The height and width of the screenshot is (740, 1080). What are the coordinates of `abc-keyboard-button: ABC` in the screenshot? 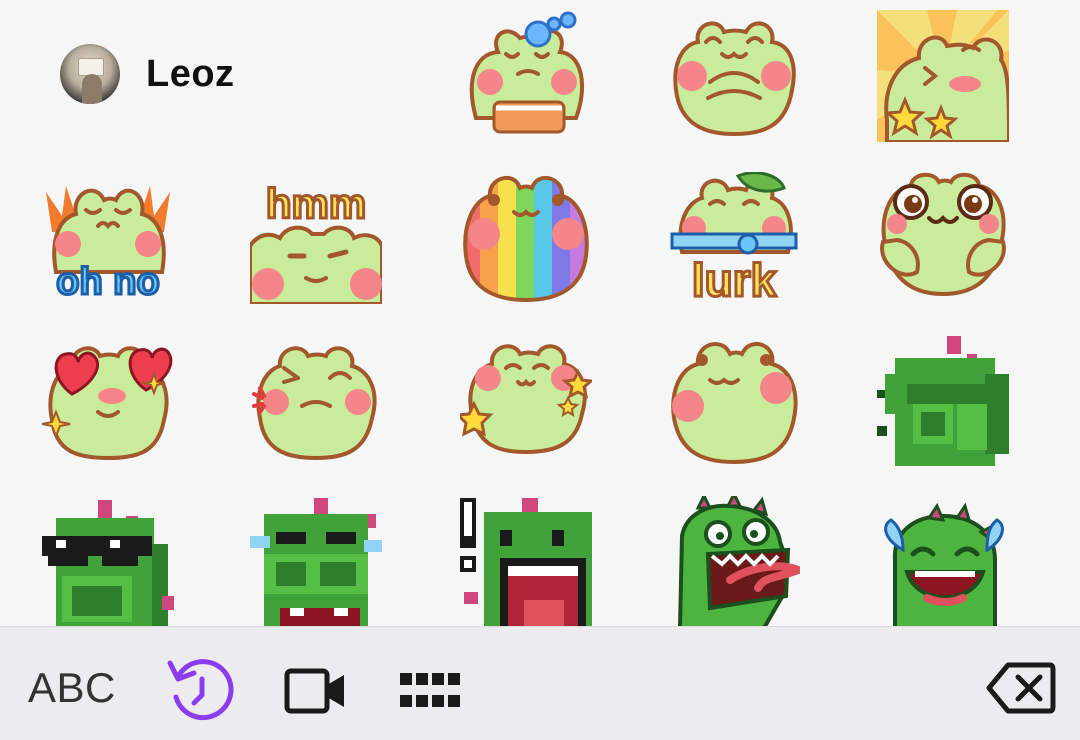 It's located at (72, 688).